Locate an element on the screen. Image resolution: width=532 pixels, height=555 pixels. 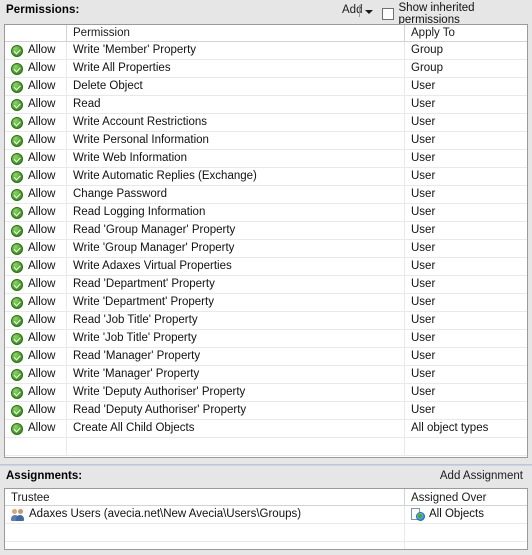
column-header-permission: Permission is located at coordinates (236, 33).